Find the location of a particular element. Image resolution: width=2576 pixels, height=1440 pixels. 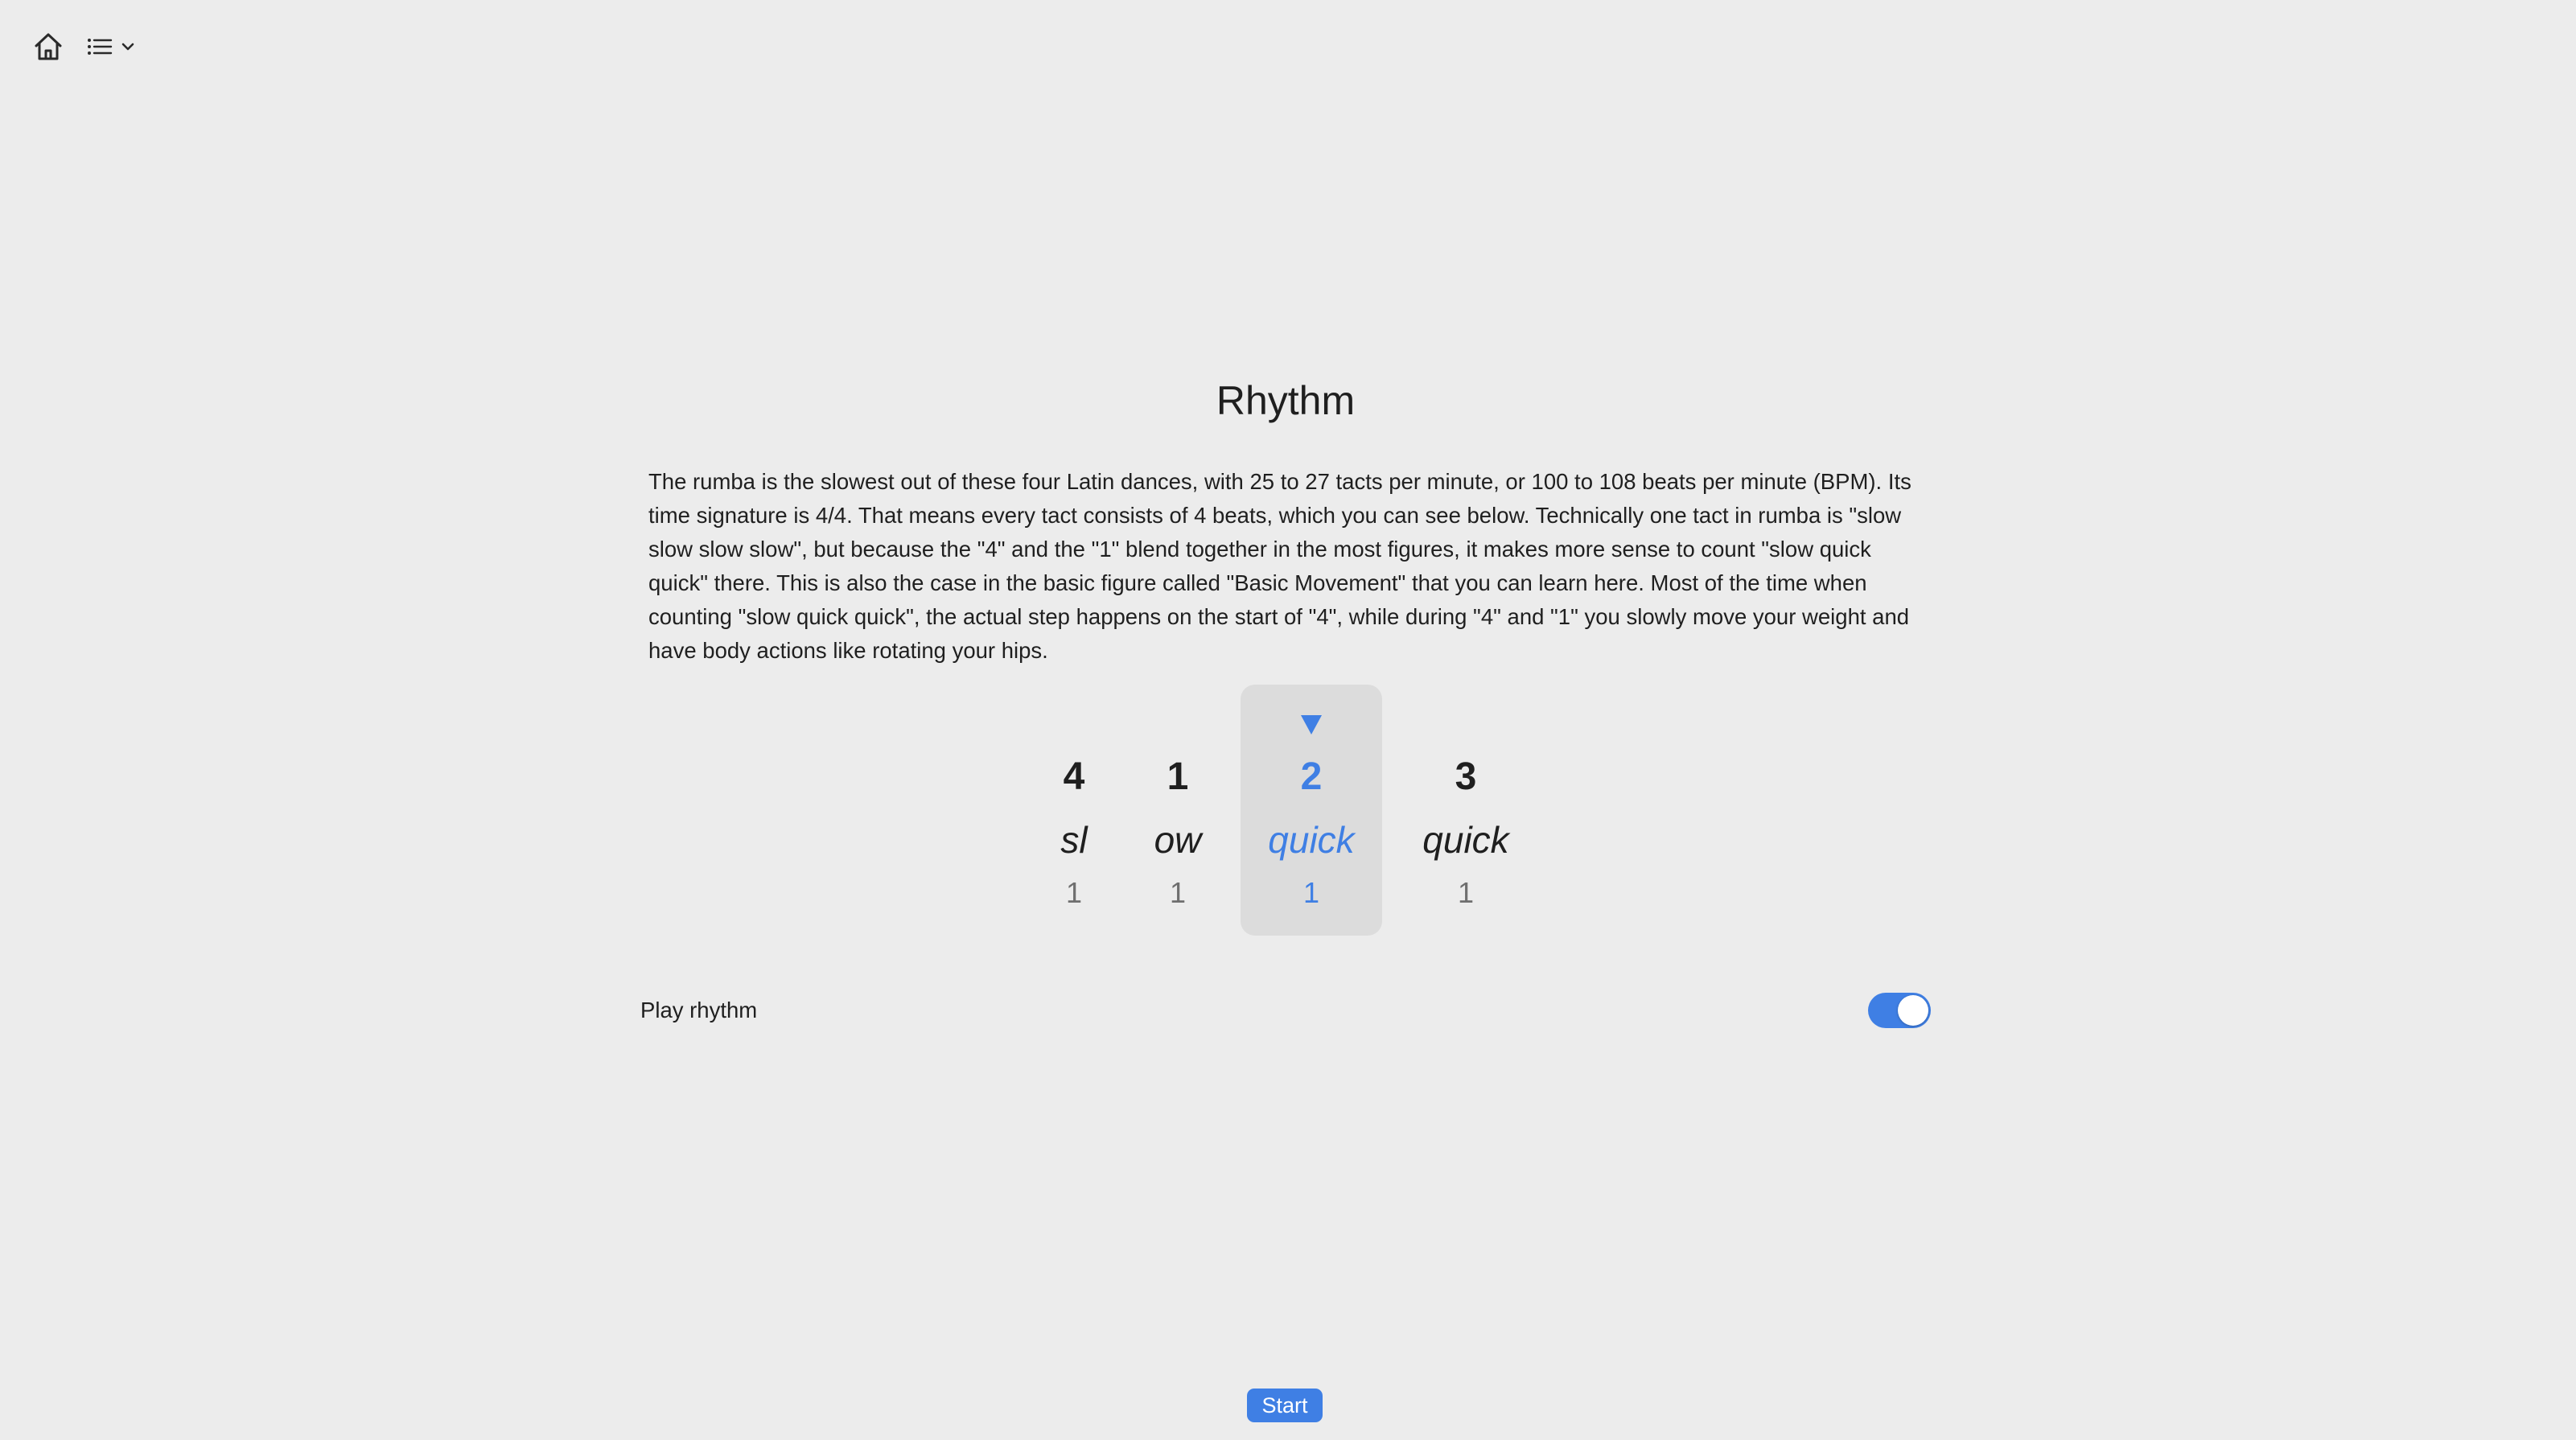

beat-word: sl is located at coordinates (1074, 840).